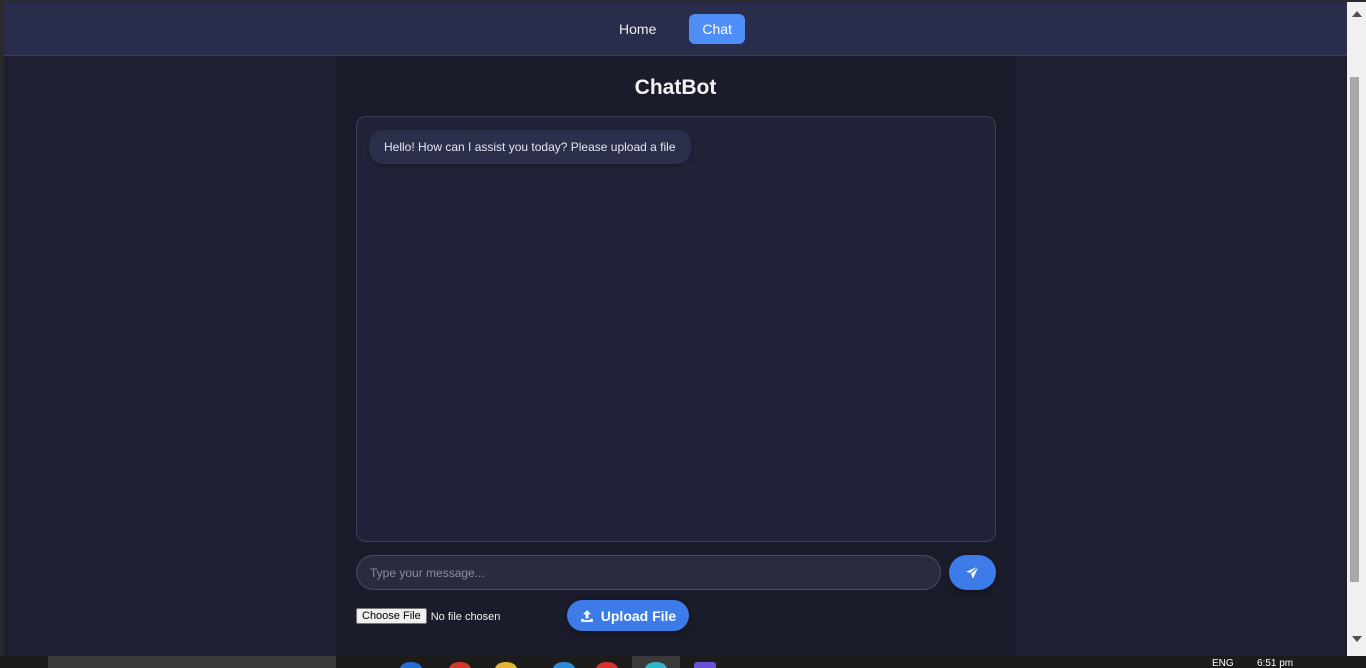  I want to click on scroll-thumb, so click(1354, 329).